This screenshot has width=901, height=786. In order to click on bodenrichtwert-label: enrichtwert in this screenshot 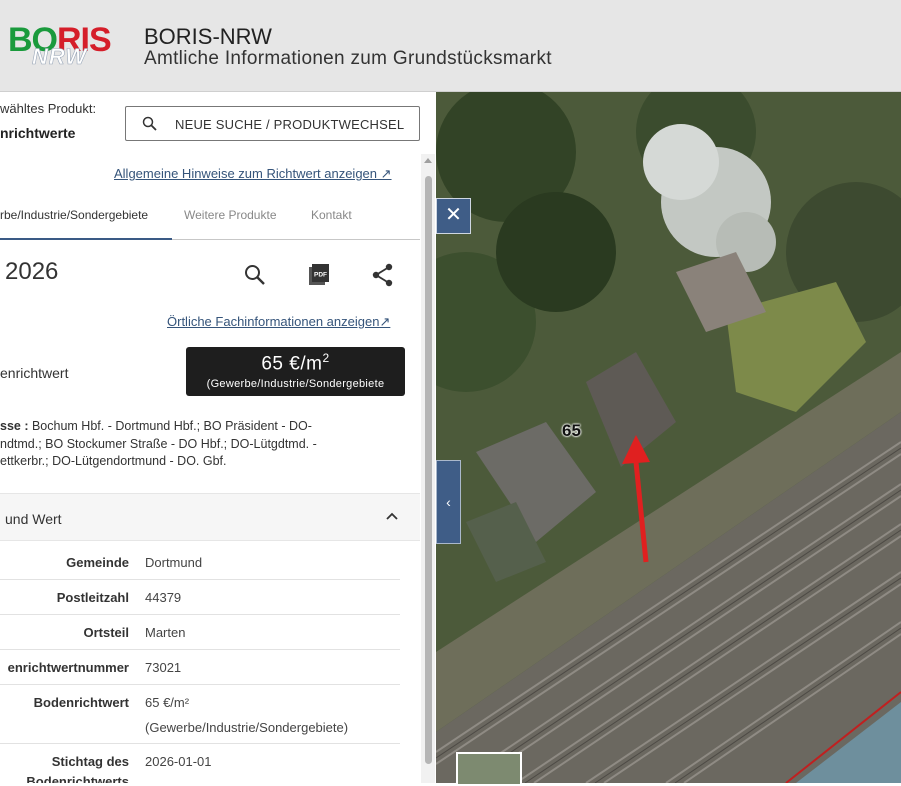, I will do `click(34, 373)`.